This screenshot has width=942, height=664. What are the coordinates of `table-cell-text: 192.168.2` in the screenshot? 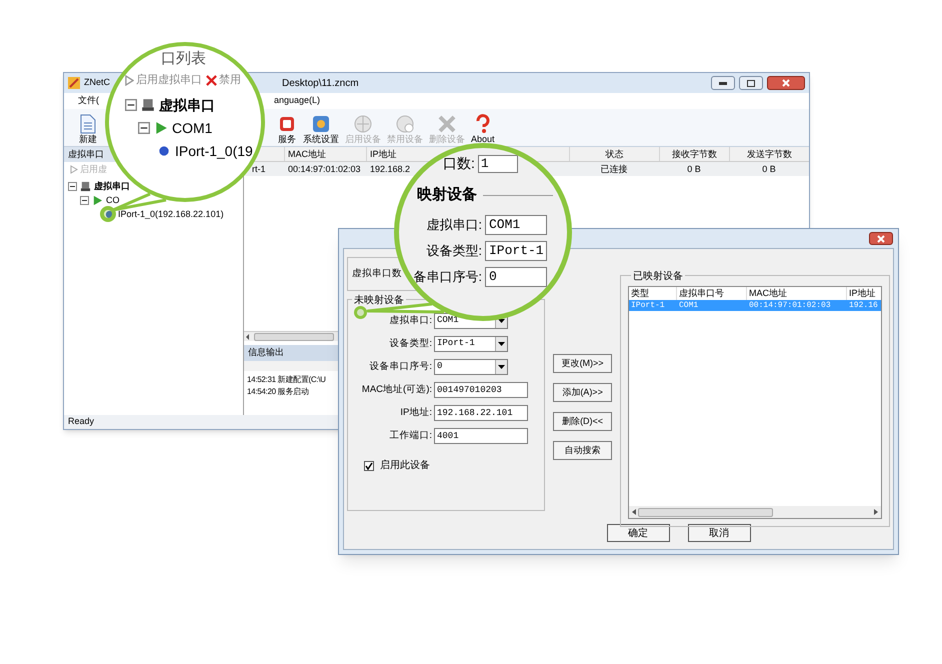 It's located at (390, 169).